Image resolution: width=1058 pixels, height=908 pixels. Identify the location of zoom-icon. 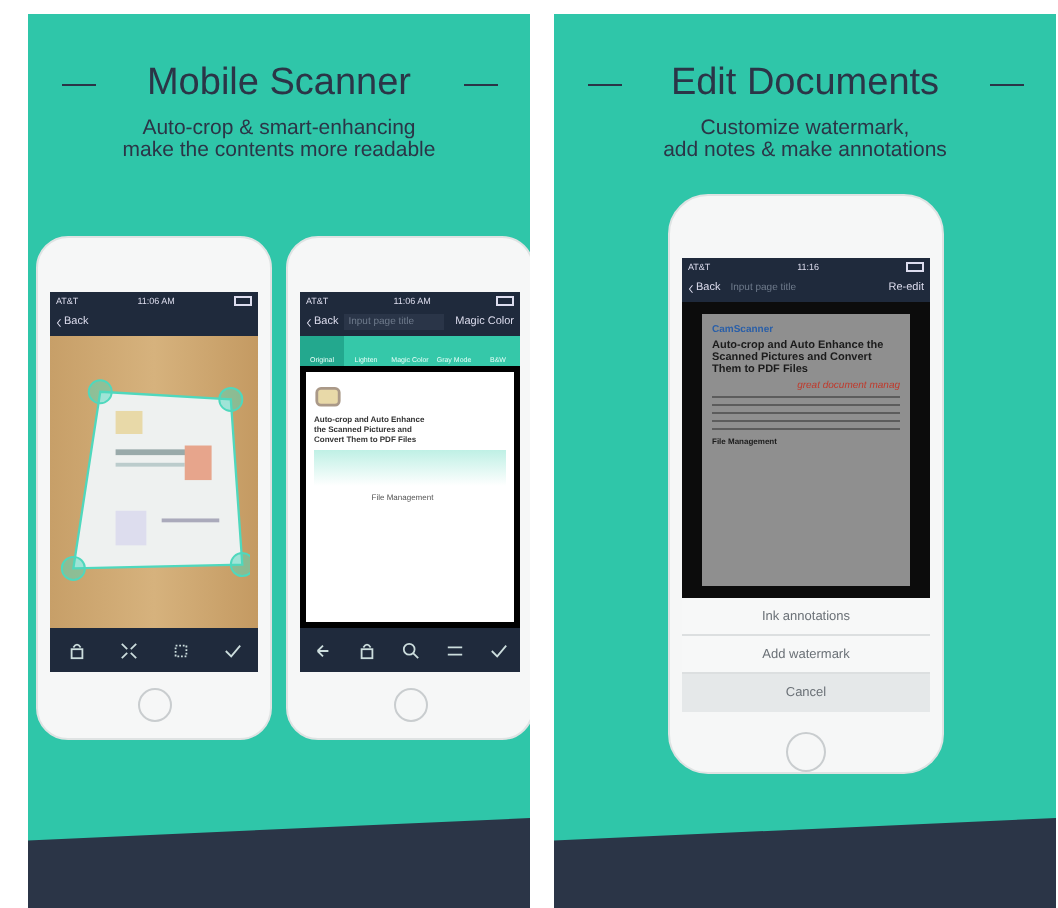
(410, 650).